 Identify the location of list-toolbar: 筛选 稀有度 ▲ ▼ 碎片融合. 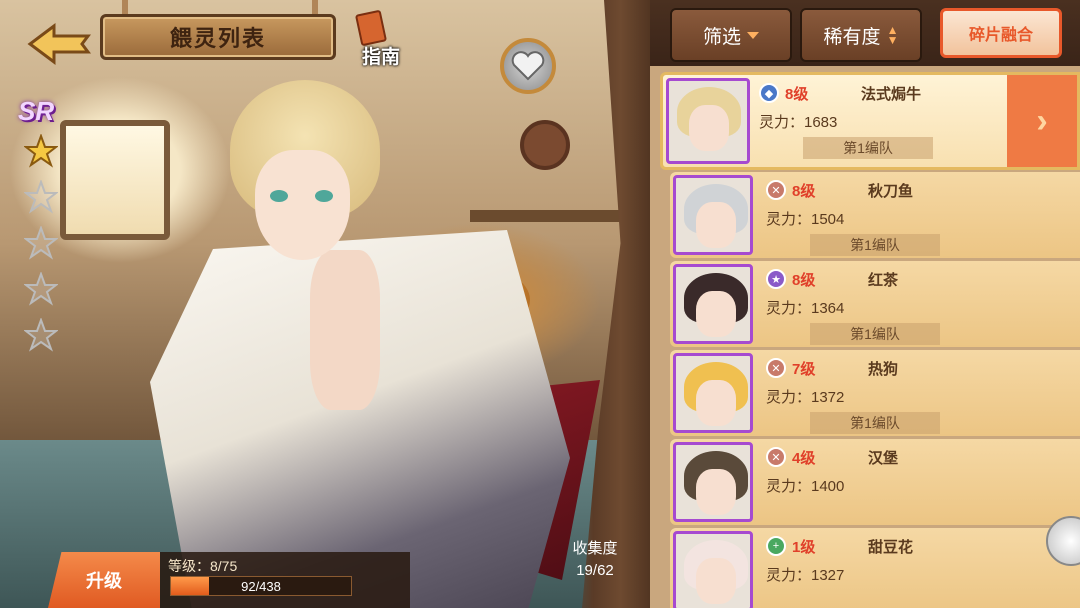
(865, 33).